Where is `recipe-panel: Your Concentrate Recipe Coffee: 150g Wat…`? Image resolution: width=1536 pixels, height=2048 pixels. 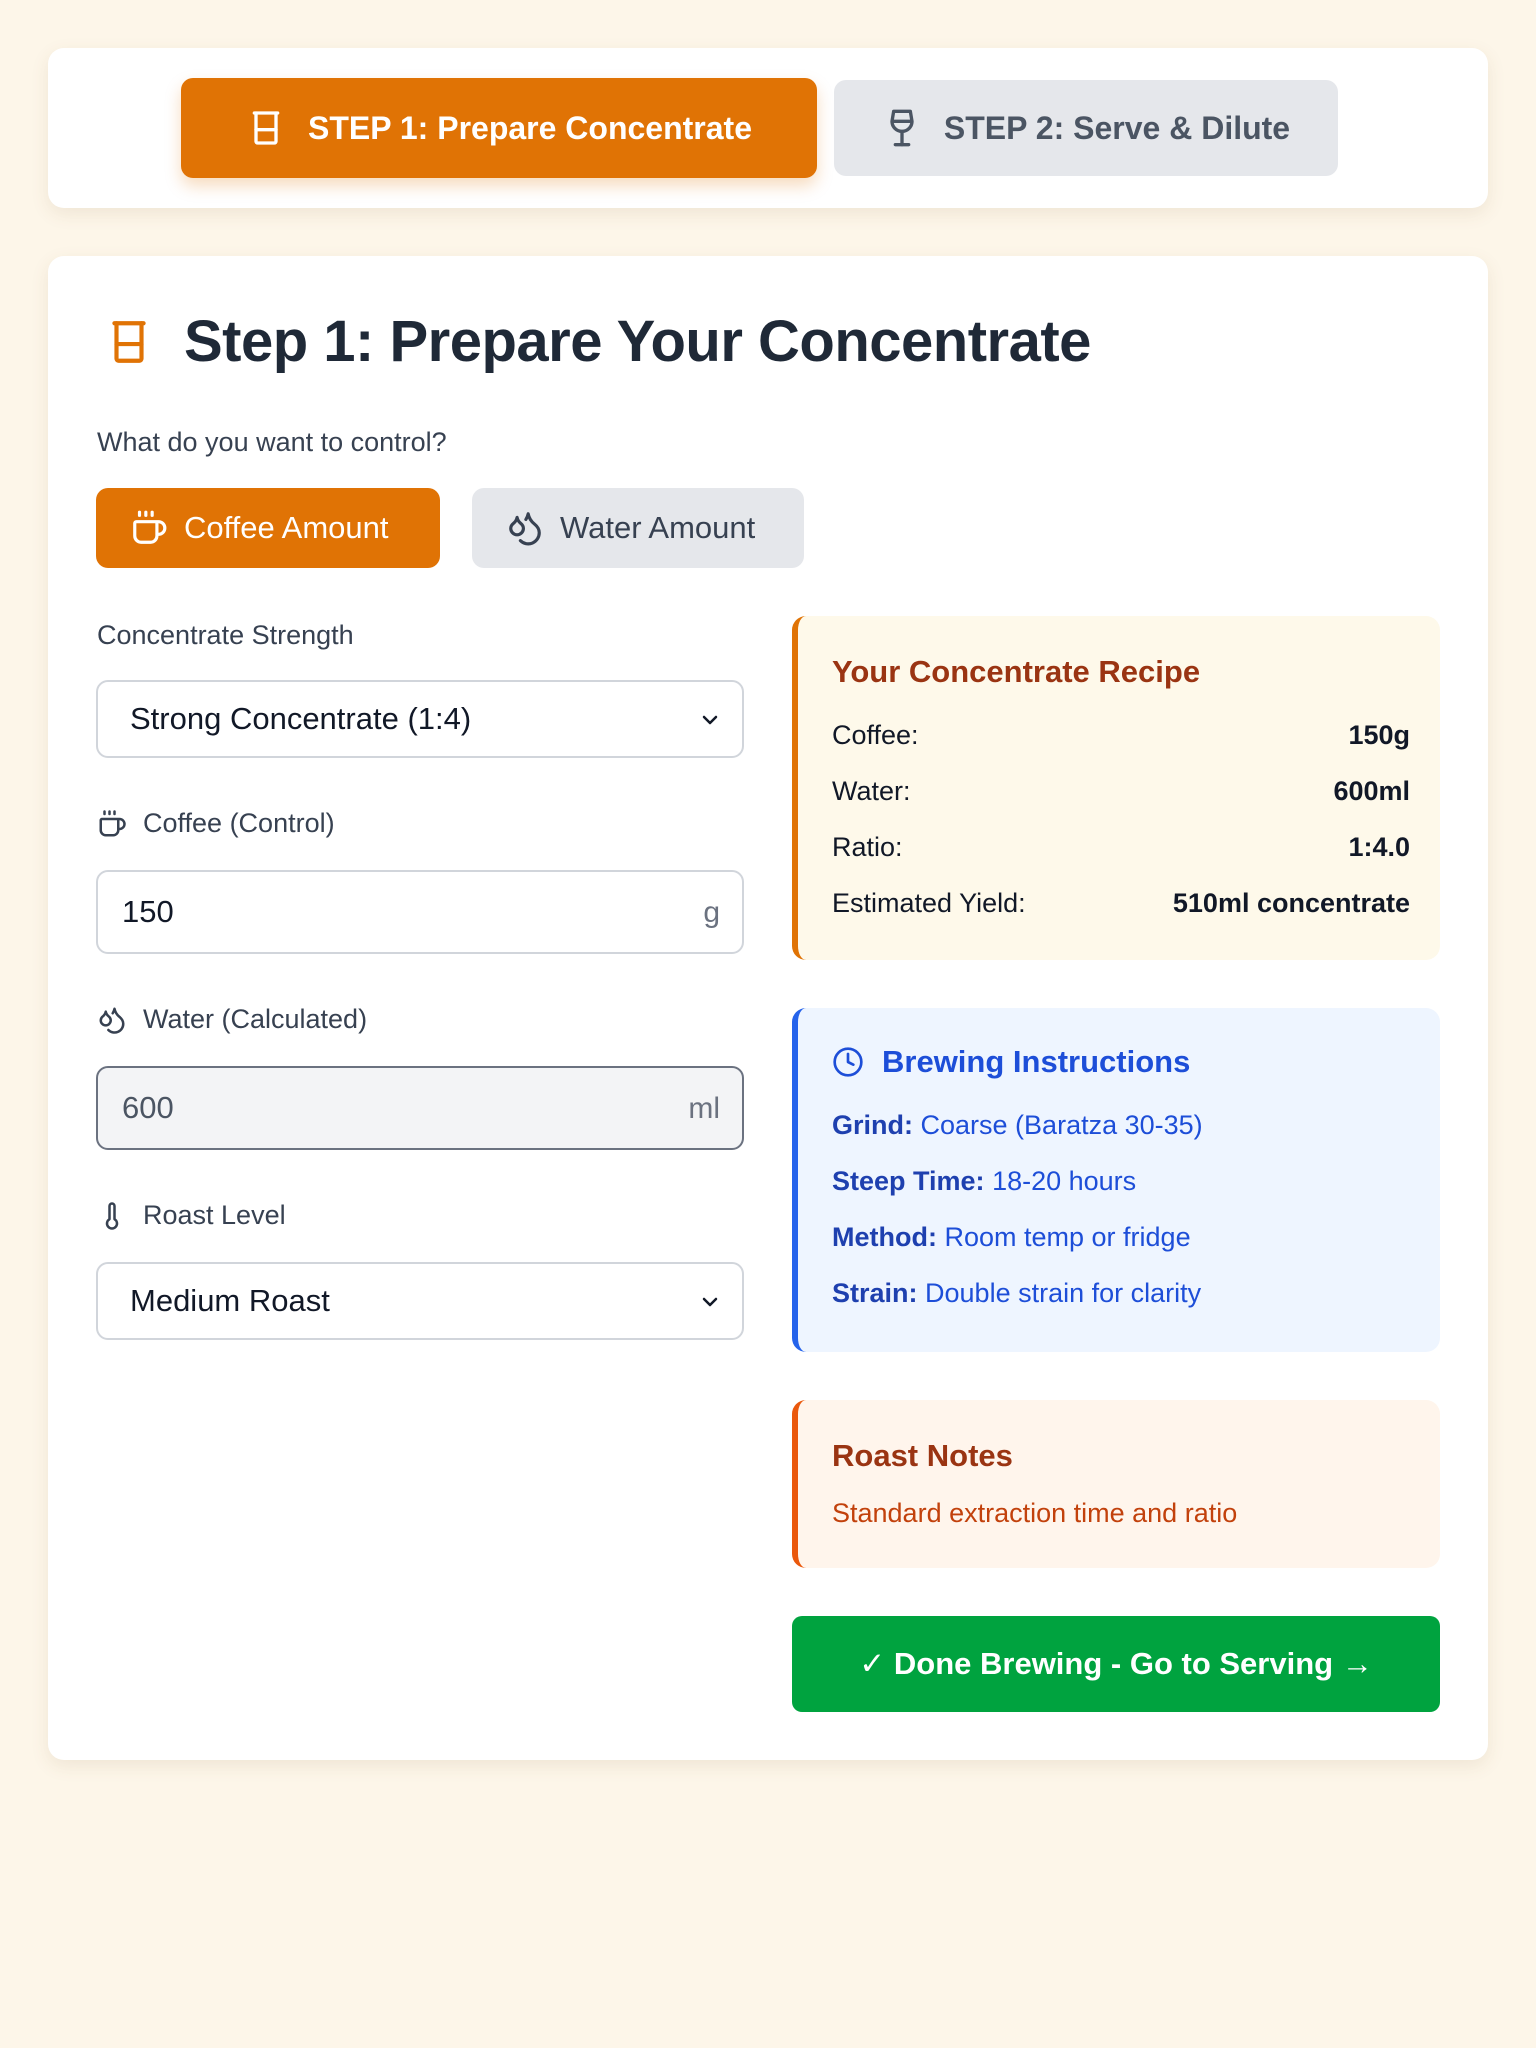
recipe-panel: Your Concentrate Recipe Coffee: 150g Wat… is located at coordinates (1116, 788).